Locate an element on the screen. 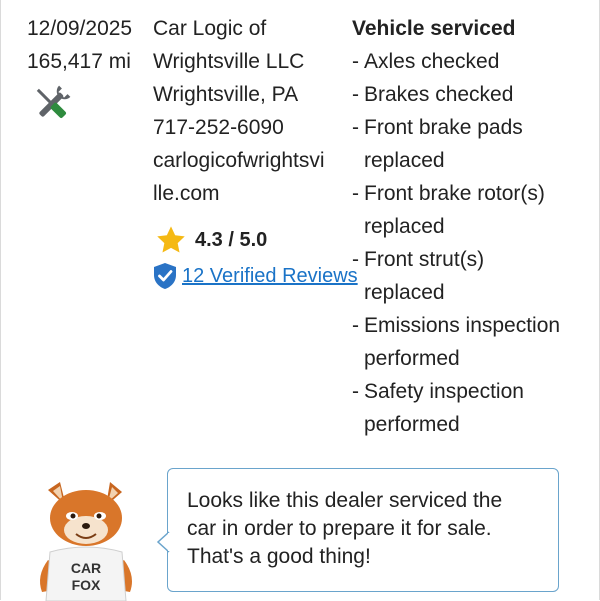 The height and width of the screenshot is (601, 600). service-title: Vehicle serviced is located at coordinates (434, 28).